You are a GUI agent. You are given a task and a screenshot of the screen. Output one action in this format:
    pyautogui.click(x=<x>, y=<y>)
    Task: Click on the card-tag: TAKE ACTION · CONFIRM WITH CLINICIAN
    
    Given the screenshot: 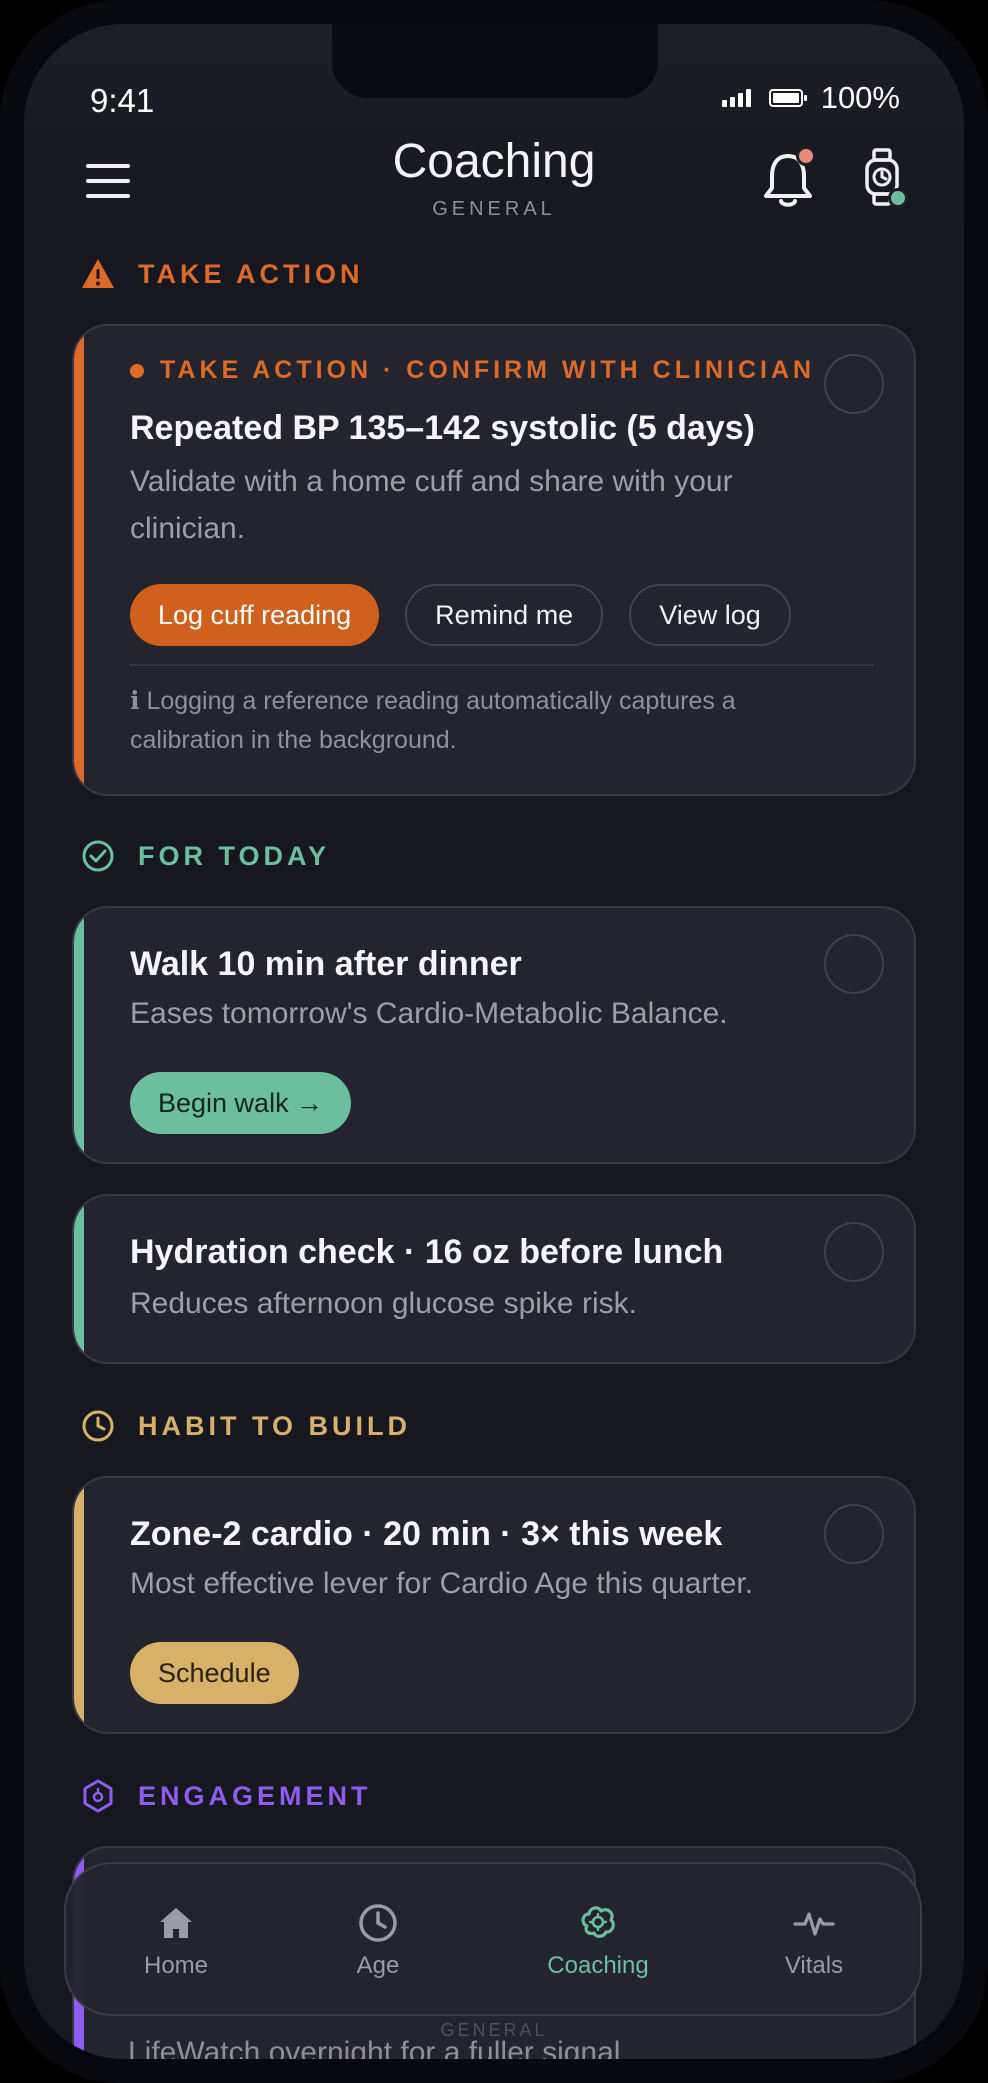 What is the action you would take?
    pyautogui.click(x=502, y=370)
    